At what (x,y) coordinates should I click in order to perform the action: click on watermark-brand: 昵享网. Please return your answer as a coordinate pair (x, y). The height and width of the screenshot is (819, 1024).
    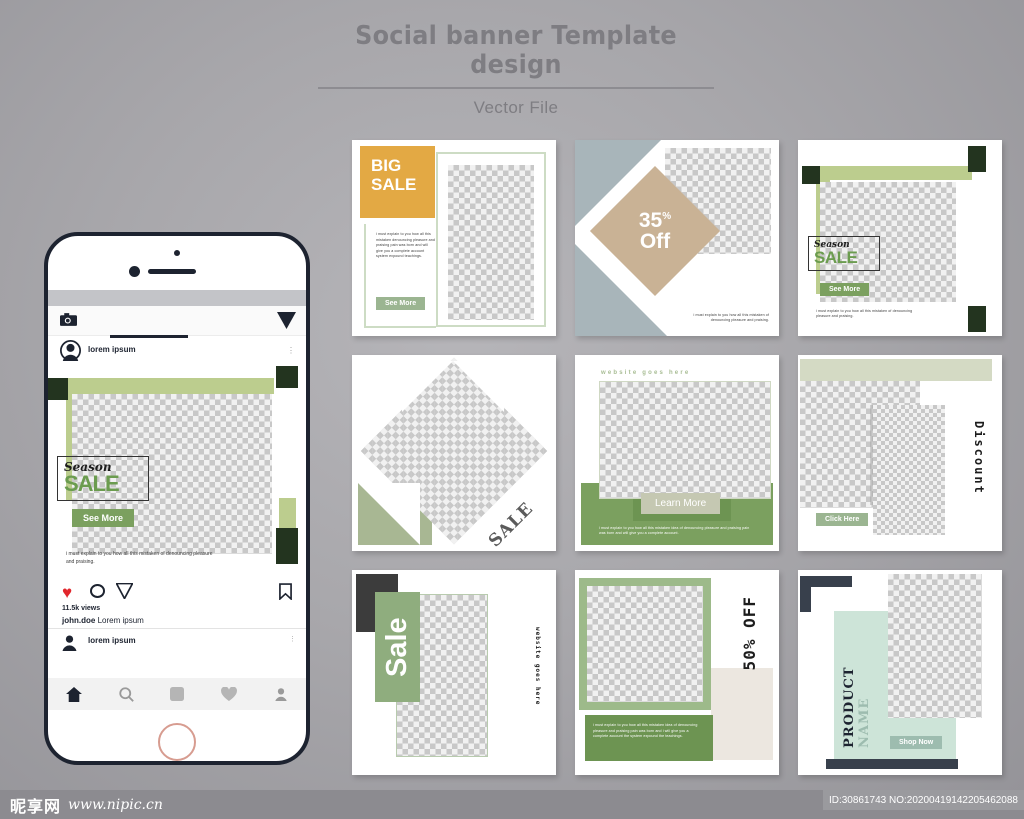
    Looking at the image, I should click on (36, 806).